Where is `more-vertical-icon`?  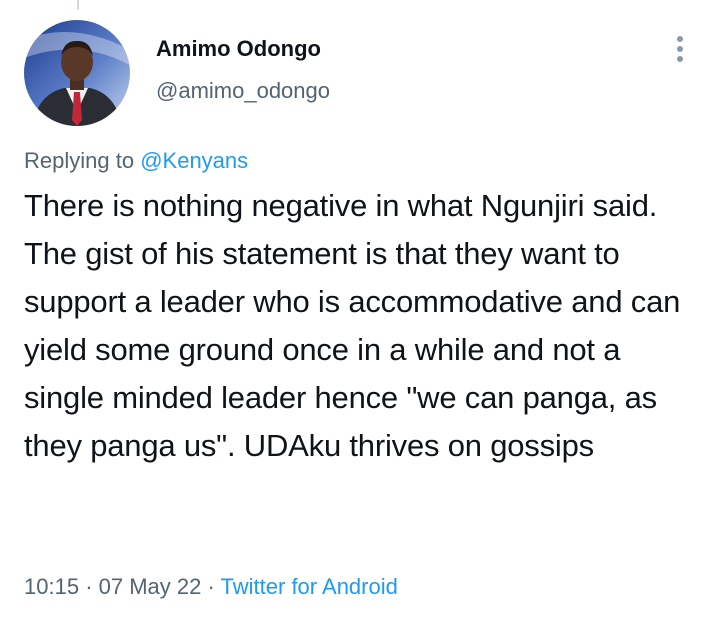 more-vertical-icon is located at coordinates (680, 49).